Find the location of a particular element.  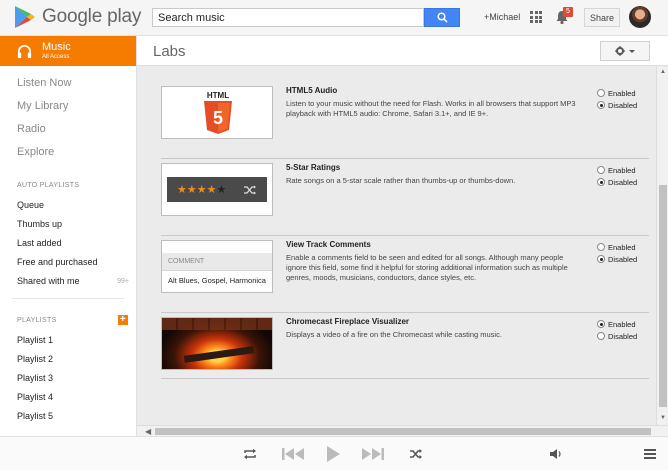

track-comments-thumbnail: COMMENT Alt Blues, Gospel, Harmonica is located at coordinates (217, 266).